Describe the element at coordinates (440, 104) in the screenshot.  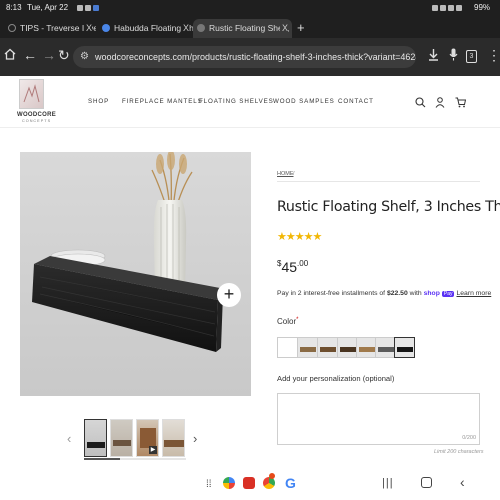
I see `account-icon` at that location.